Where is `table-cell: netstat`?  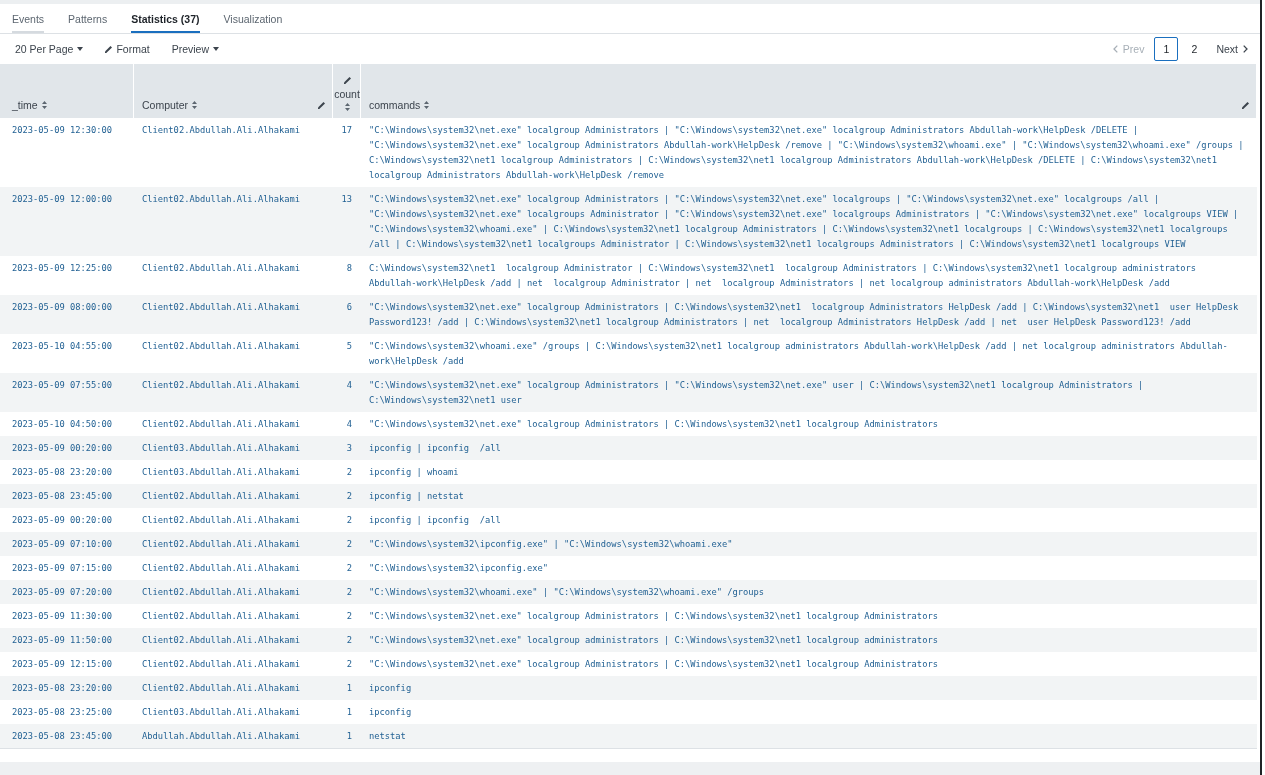
table-cell: netstat is located at coordinates (809, 736).